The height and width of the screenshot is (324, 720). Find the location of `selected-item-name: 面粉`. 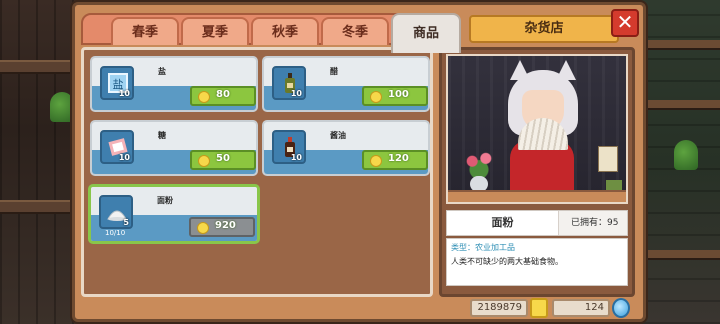

selected-item-name: 面粉 is located at coordinates (503, 223).